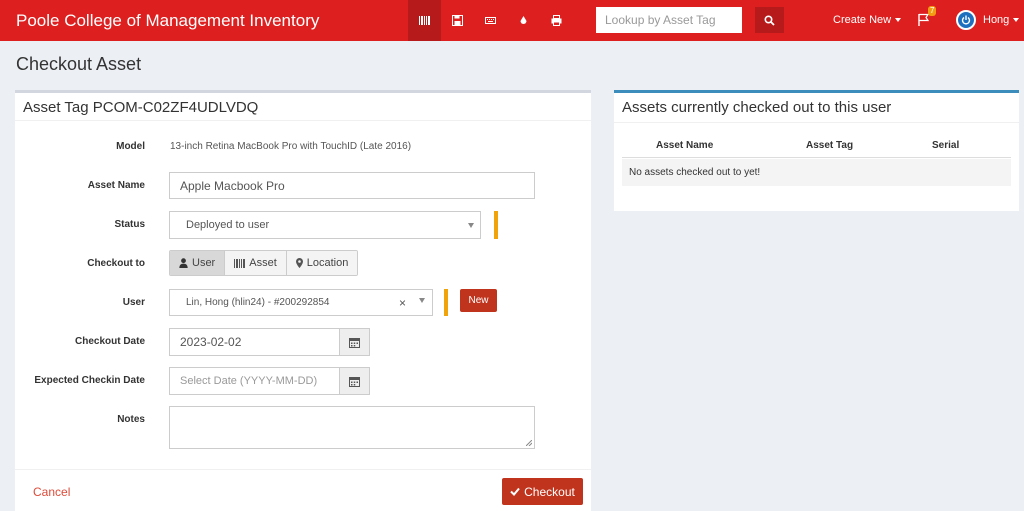  Describe the element at coordinates (183, 263) in the screenshot. I see `user-icon` at that location.